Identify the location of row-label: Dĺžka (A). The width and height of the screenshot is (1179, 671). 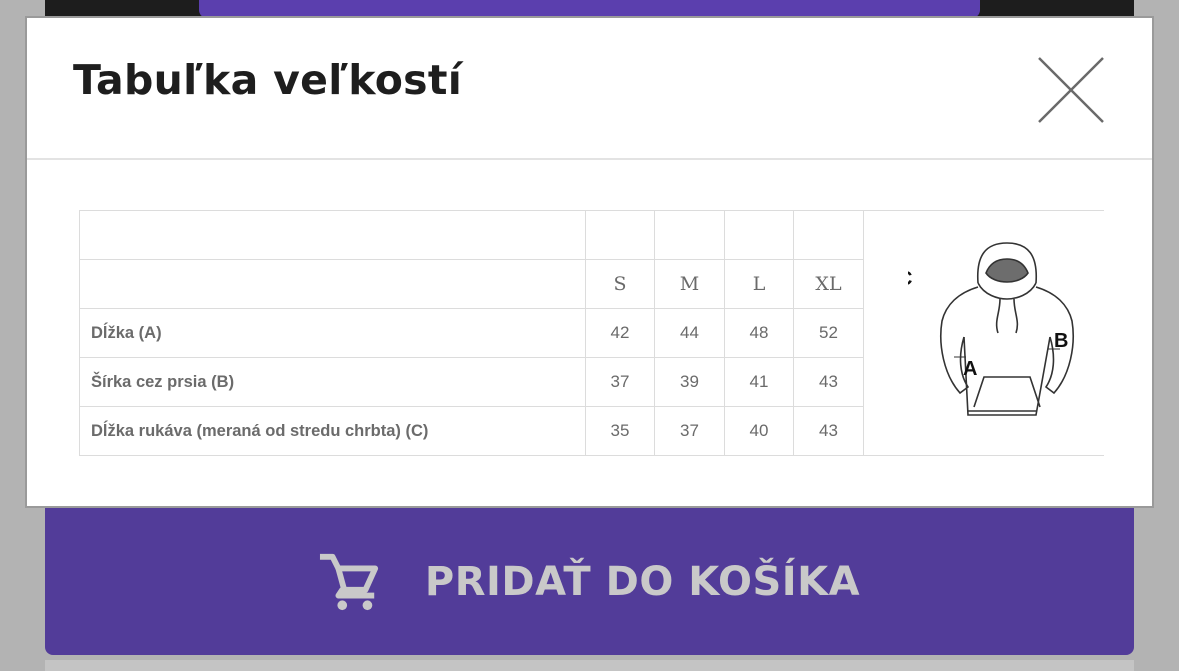
(332, 333).